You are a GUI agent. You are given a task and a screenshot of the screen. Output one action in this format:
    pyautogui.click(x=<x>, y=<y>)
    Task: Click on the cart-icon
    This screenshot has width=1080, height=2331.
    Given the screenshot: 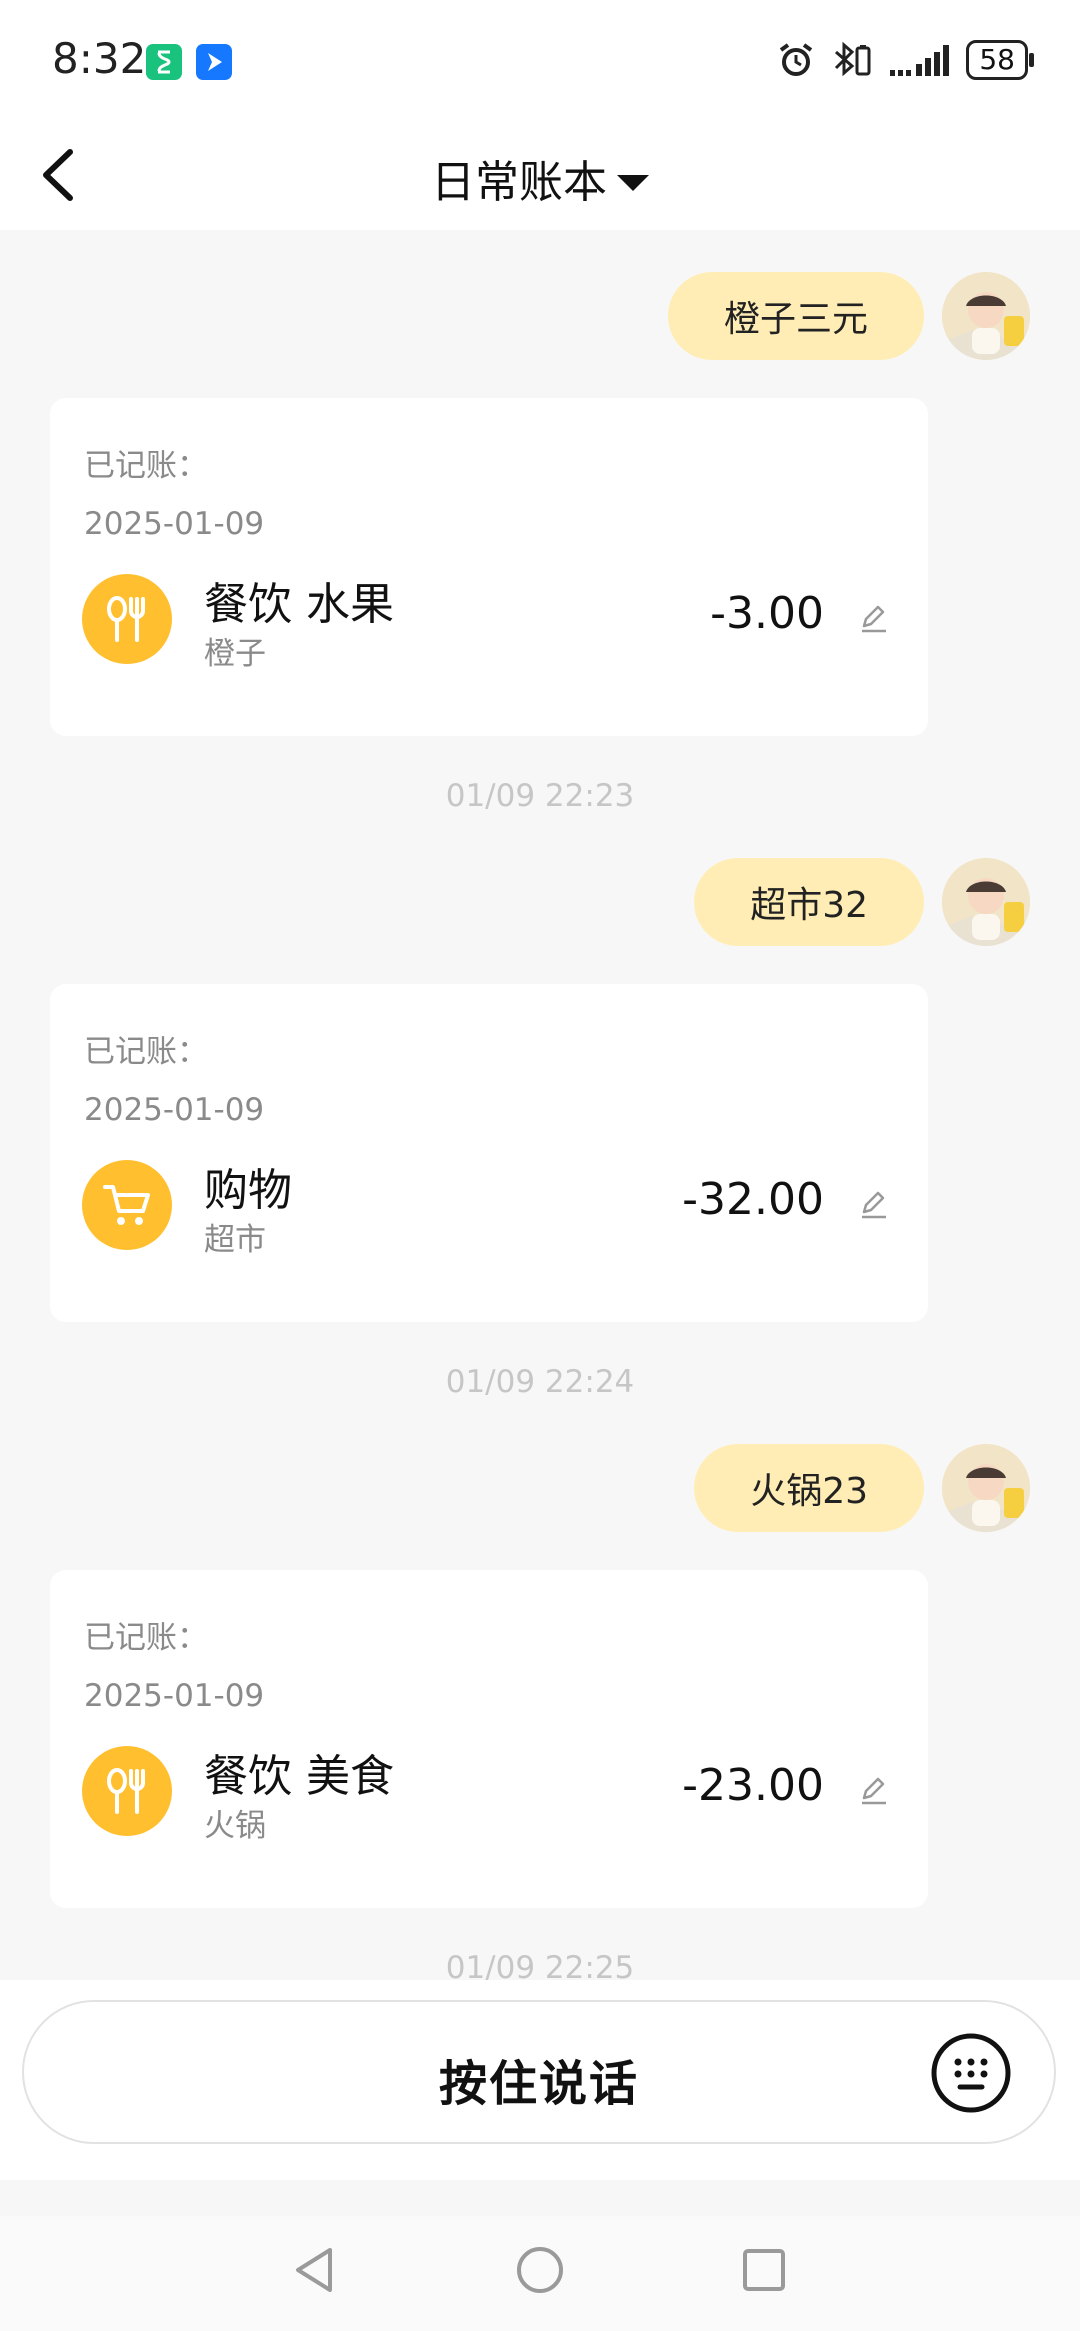 What is the action you would take?
    pyautogui.click(x=127, y=1205)
    